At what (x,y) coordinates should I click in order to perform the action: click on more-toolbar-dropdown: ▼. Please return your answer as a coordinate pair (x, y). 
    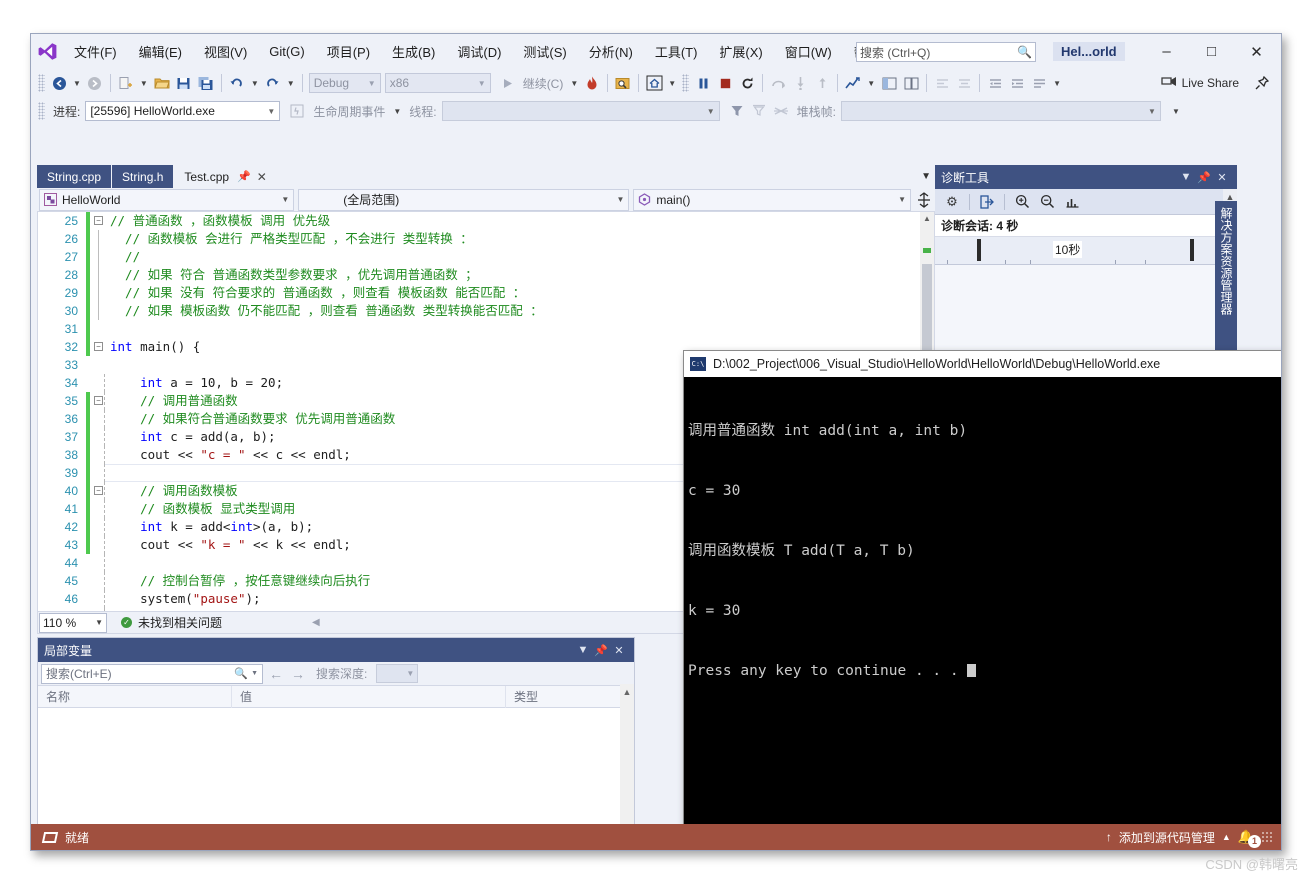
    Looking at the image, I should click on (1057, 83).